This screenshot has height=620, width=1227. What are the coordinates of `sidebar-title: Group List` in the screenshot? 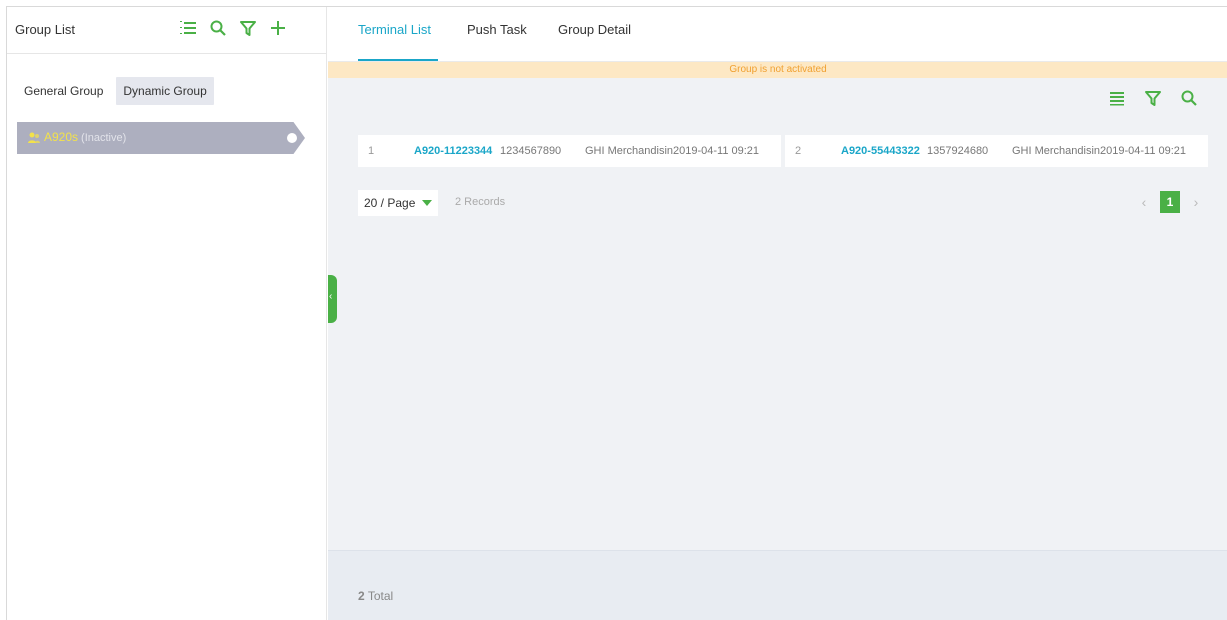 It's located at (45, 29).